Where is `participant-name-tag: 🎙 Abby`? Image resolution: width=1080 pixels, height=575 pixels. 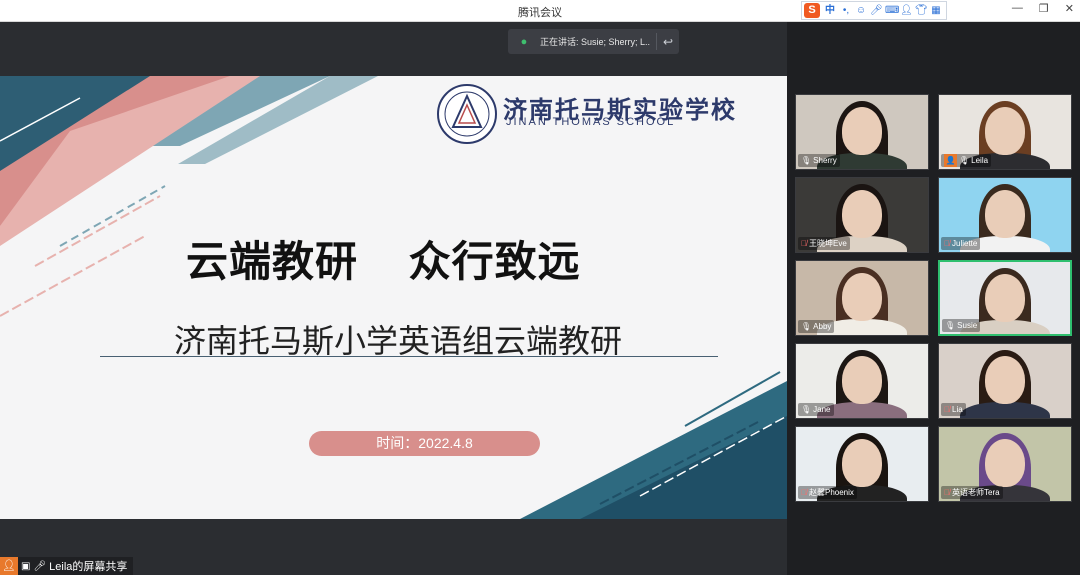 participant-name-tag: 🎙 Abby is located at coordinates (816, 326).